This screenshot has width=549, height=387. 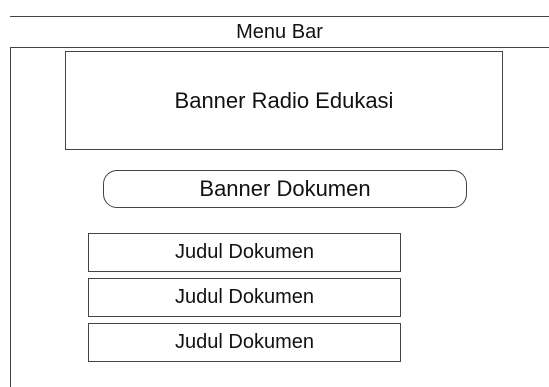 I want to click on banner-radio-label: Banner Radio Edukasi, so click(x=284, y=100).